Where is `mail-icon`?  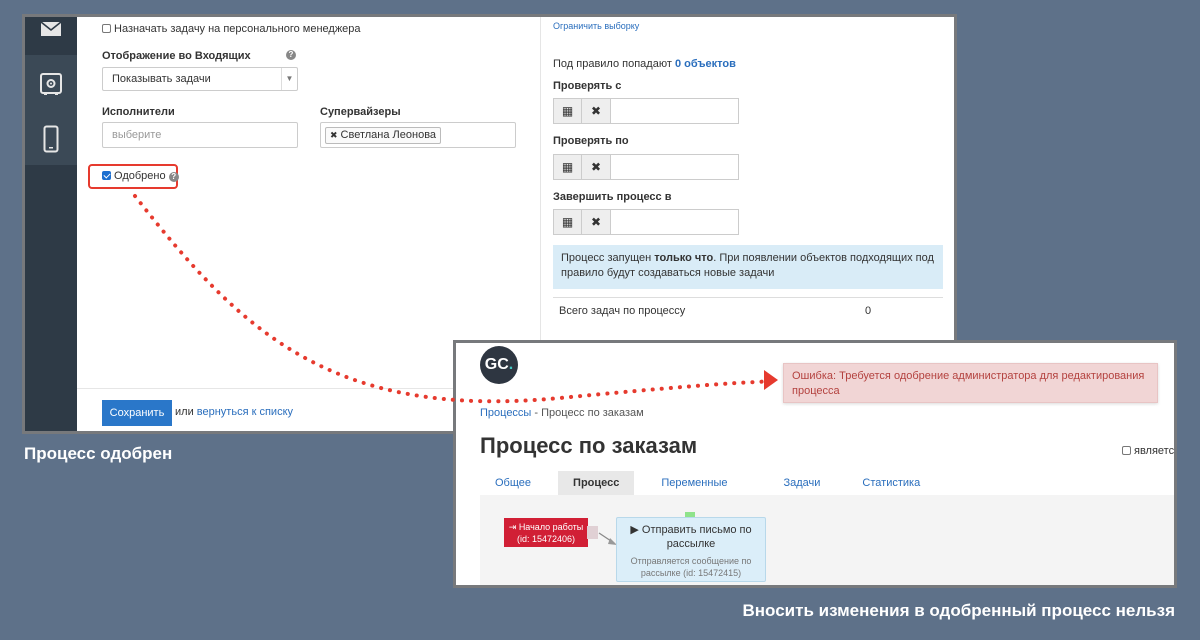 mail-icon is located at coordinates (51, 28).